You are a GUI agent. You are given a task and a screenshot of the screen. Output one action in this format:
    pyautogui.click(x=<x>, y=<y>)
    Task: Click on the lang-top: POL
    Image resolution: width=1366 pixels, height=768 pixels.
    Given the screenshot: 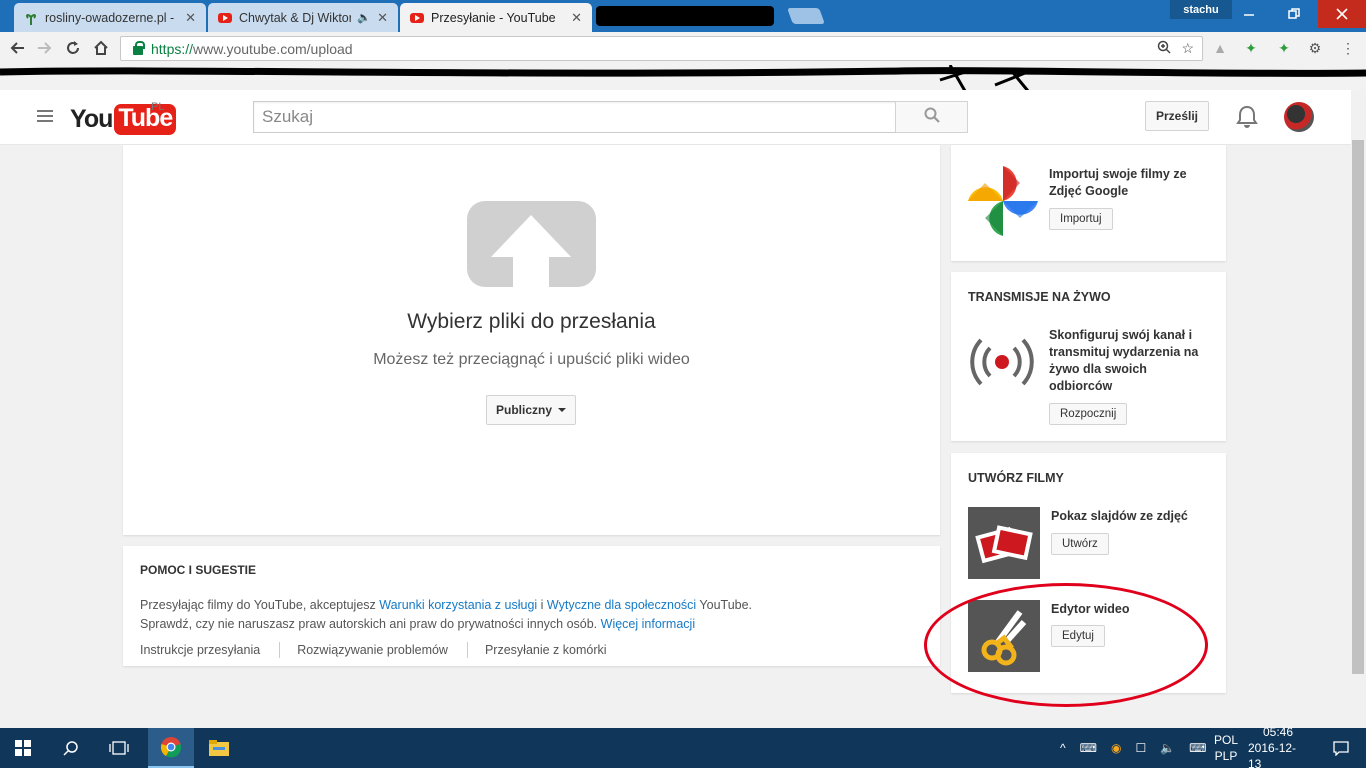 What is the action you would take?
    pyautogui.click(x=1226, y=740)
    